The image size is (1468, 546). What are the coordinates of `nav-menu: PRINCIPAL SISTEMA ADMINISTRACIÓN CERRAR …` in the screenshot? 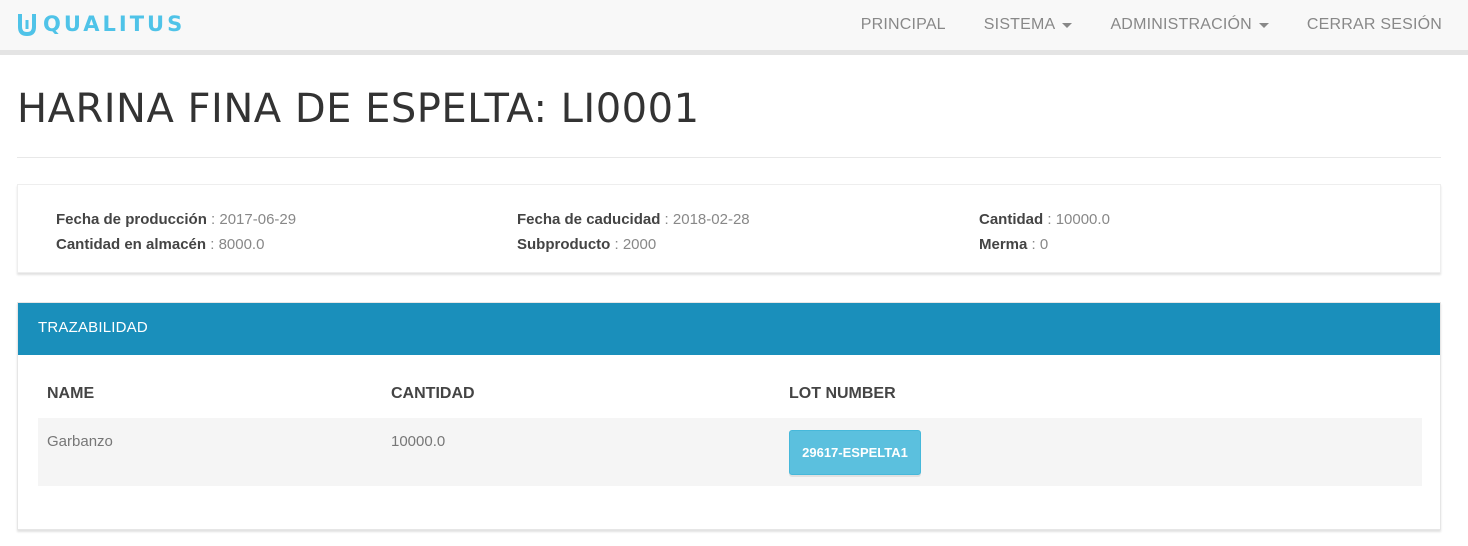 It's located at (1132, 25).